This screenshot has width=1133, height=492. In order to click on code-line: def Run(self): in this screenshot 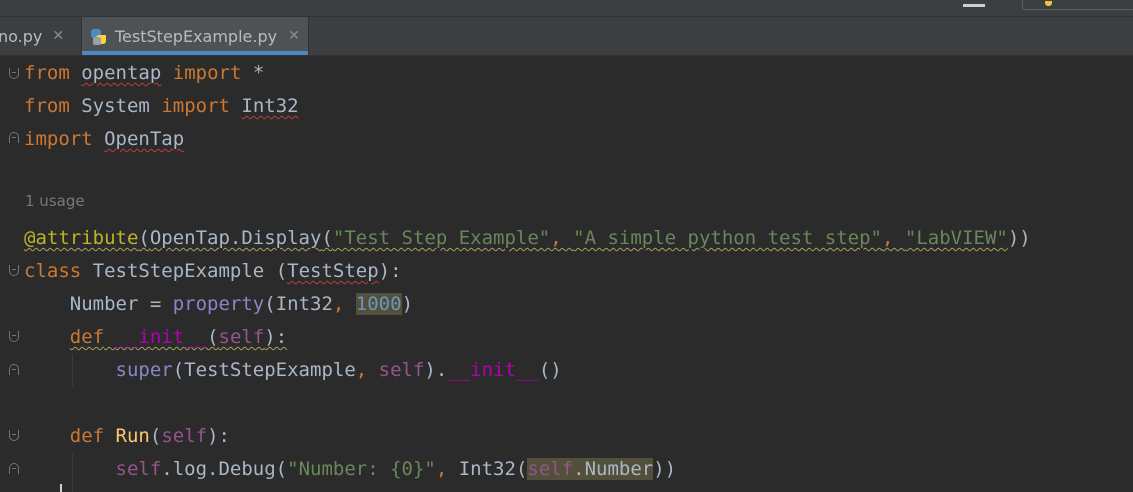, I will do `click(127, 436)`.